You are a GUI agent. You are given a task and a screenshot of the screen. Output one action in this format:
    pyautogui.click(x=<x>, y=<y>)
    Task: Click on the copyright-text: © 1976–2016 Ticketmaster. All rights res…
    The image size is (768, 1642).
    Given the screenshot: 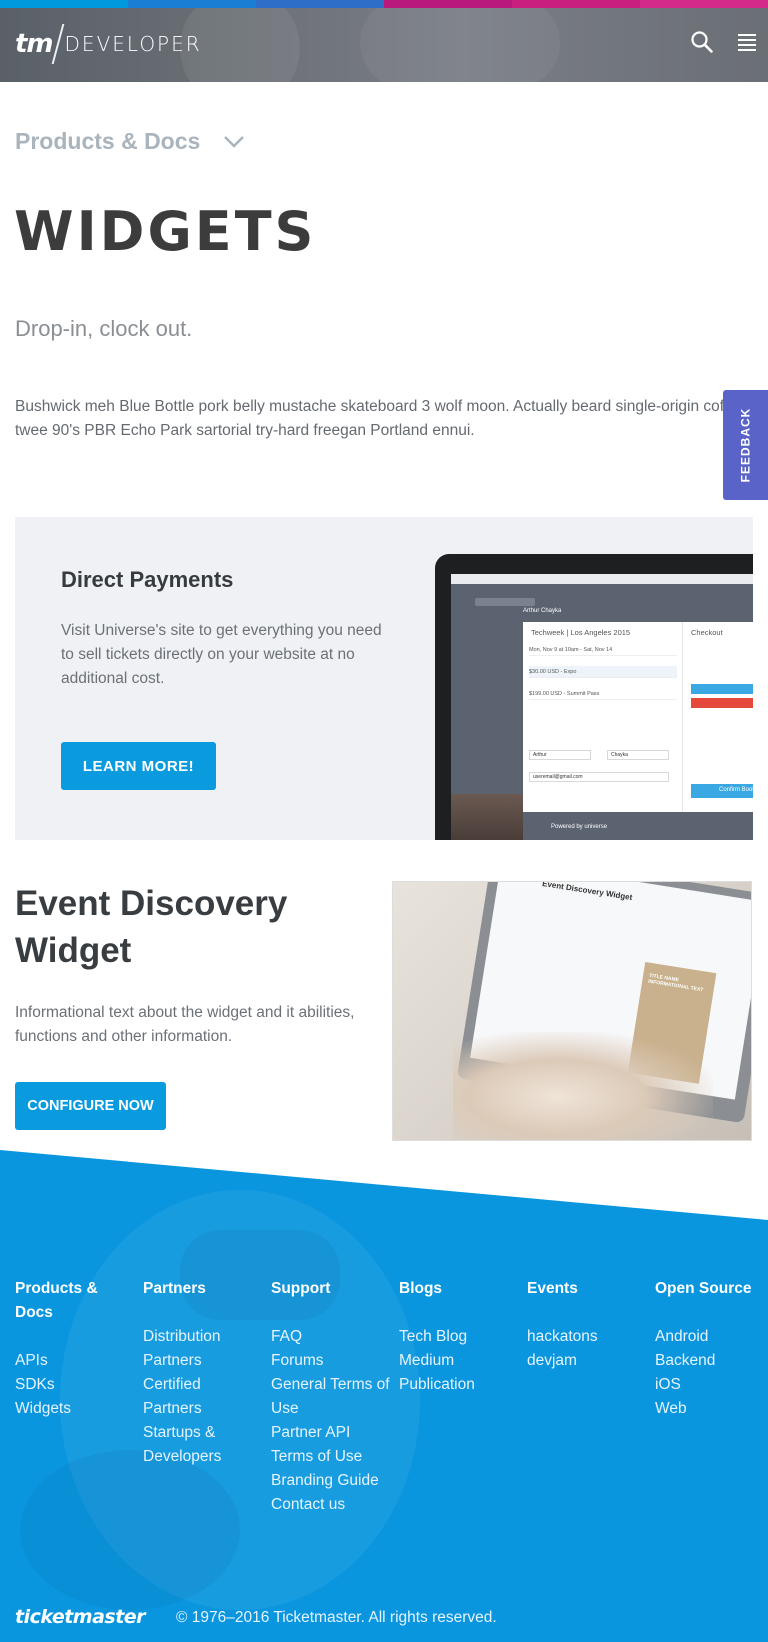 What is the action you would take?
    pyautogui.click(x=336, y=1617)
    